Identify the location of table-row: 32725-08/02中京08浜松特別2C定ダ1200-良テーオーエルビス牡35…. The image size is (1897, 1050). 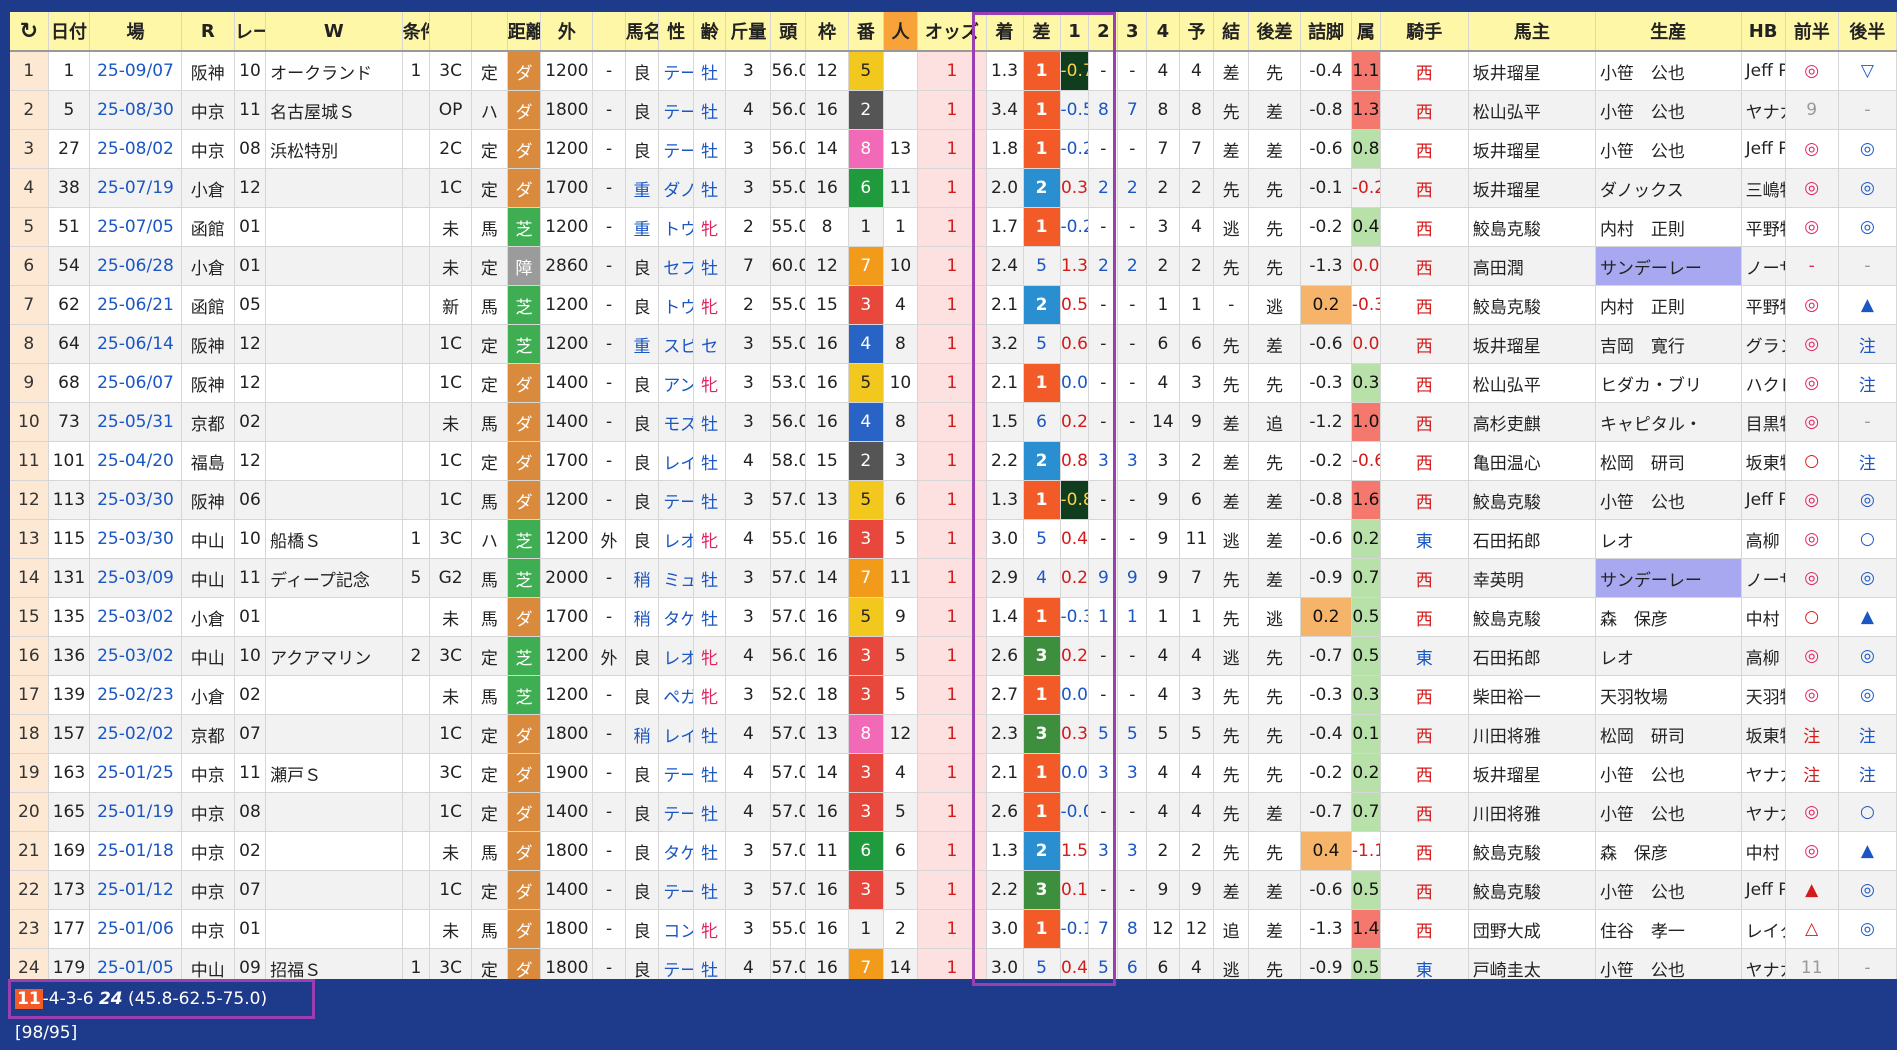
(953, 149).